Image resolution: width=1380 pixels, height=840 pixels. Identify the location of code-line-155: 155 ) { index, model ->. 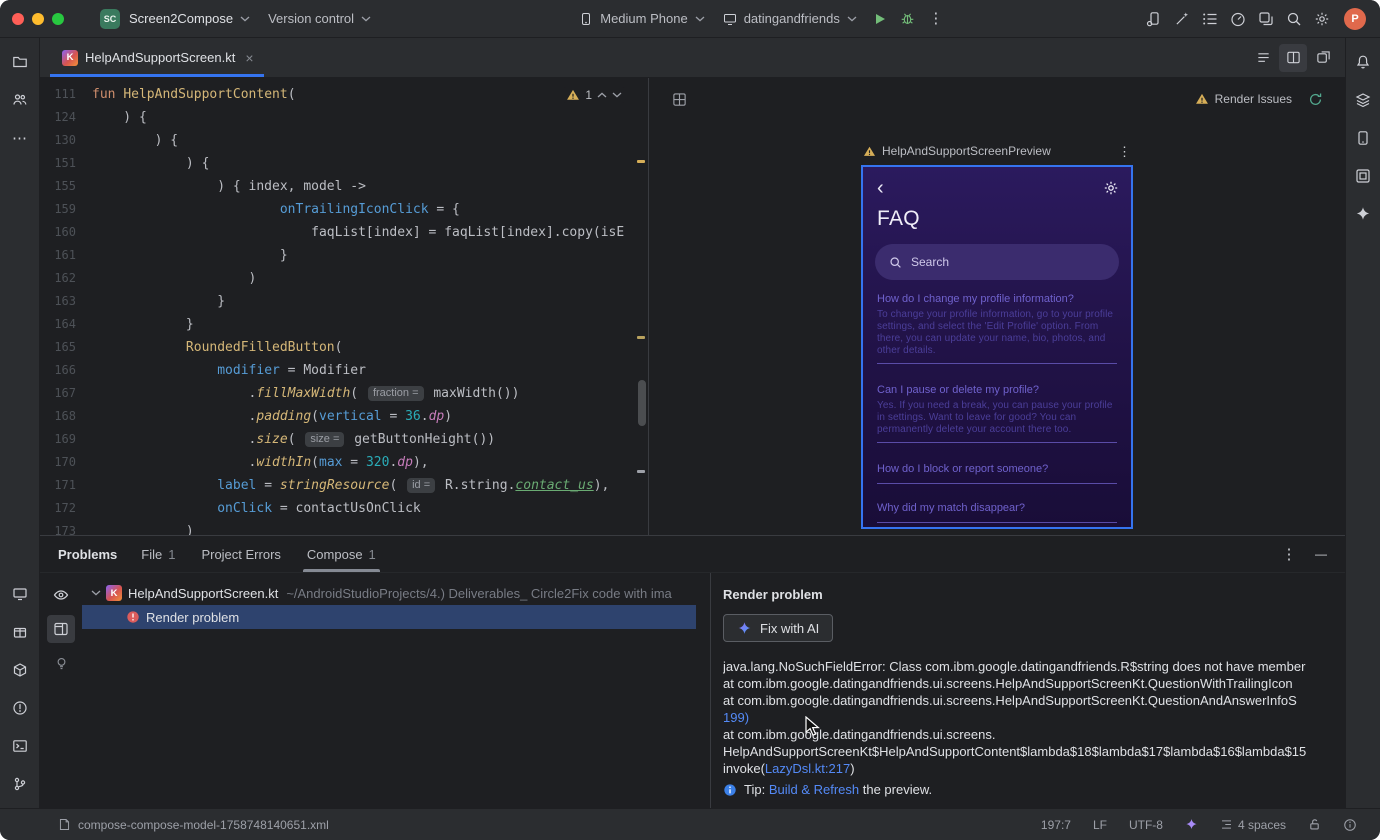
(344, 186).